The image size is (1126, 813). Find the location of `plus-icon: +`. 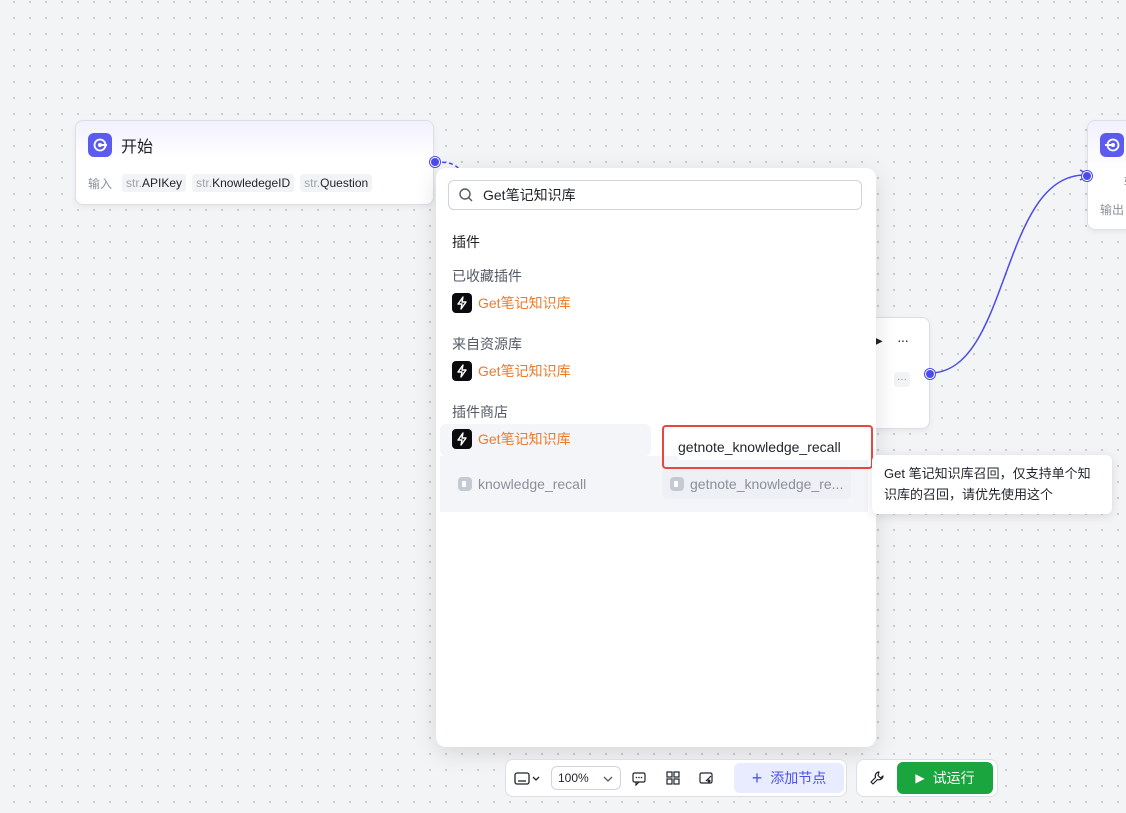

plus-icon: + is located at coordinates (757, 778).